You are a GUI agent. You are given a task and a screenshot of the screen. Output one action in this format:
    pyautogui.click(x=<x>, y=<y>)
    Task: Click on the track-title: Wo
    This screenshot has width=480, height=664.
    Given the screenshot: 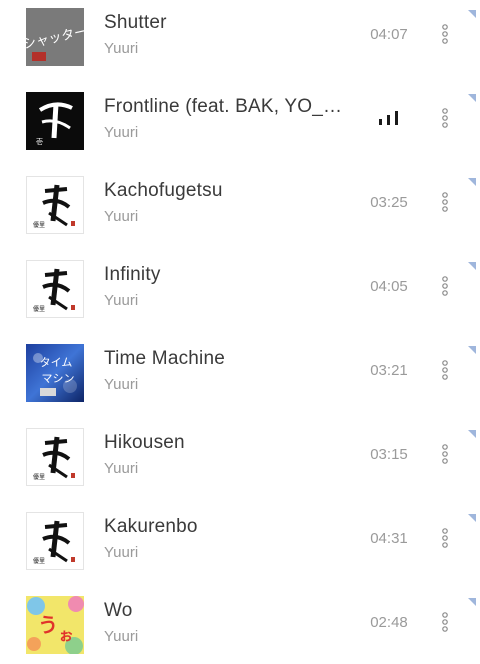 What is the action you would take?
    pyautogui.click(x=118, y=610)
    